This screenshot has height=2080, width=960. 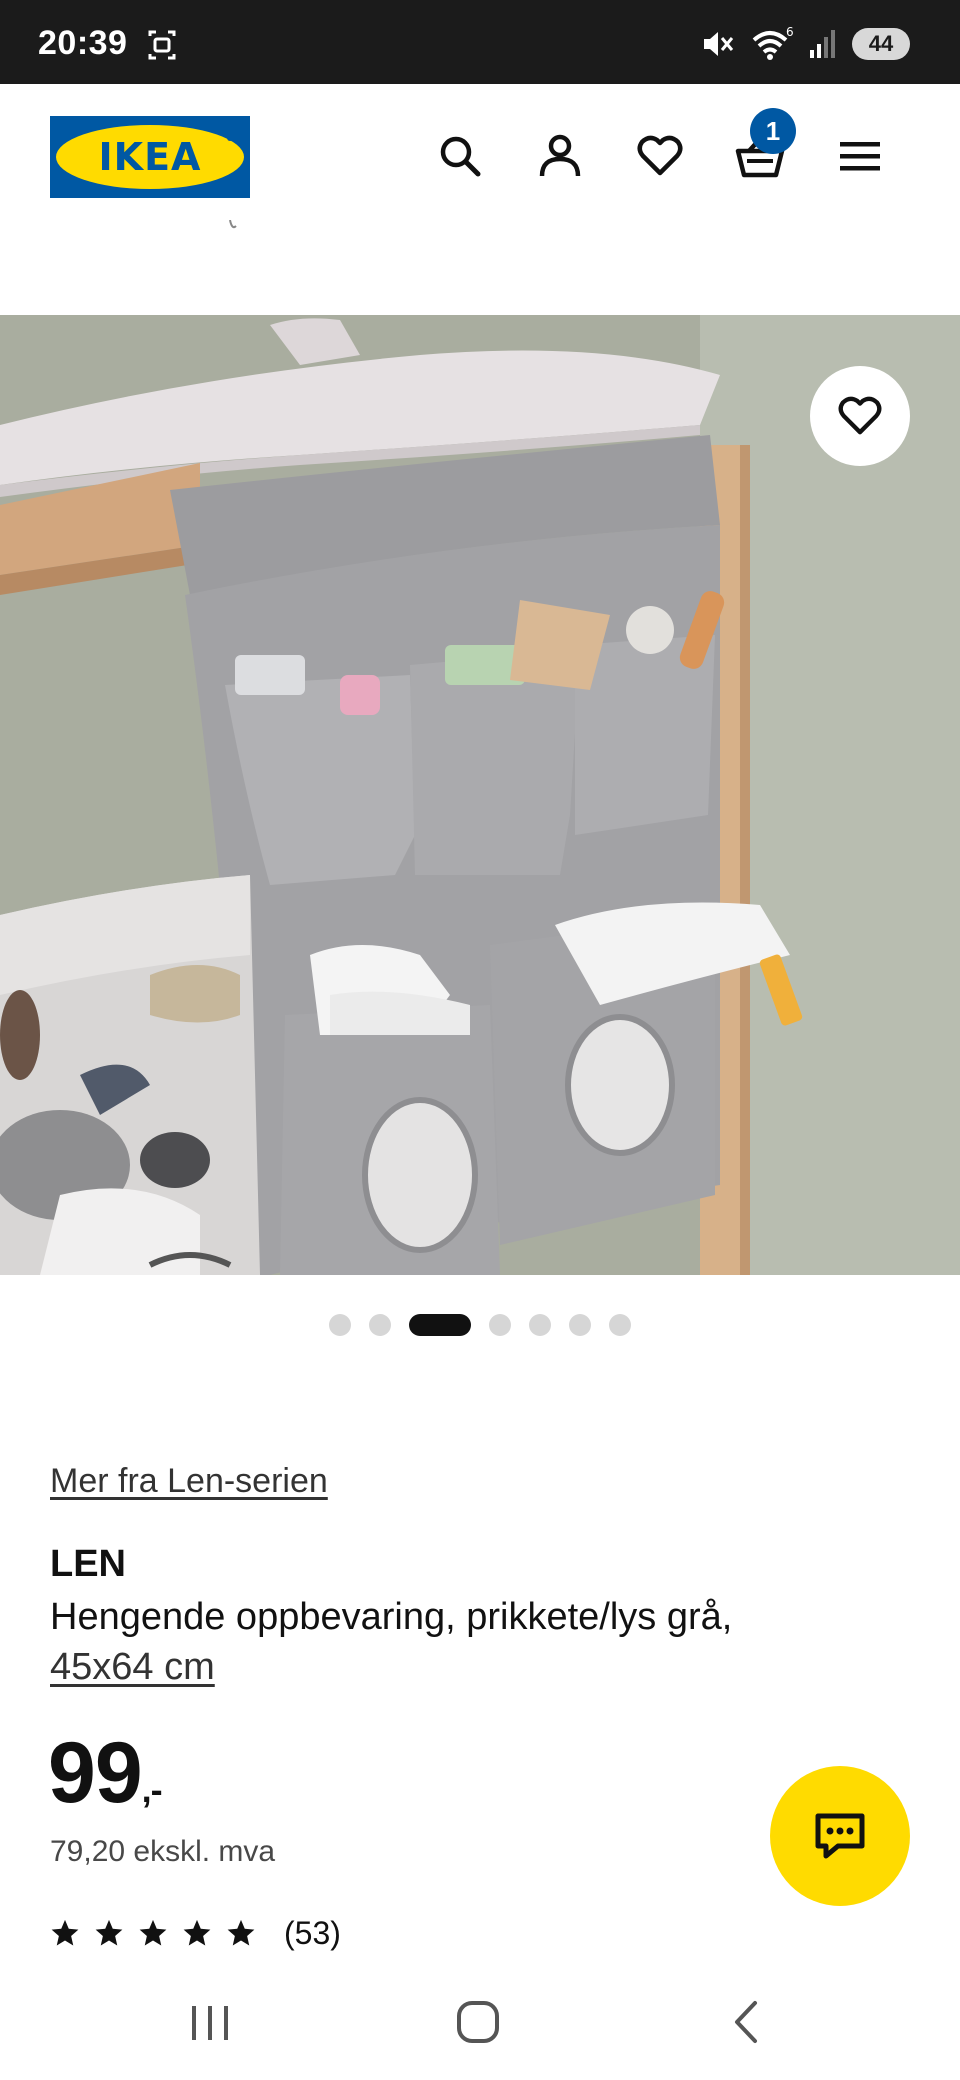 I want to click on recent-apps-button, so click(x=210, y=2022).